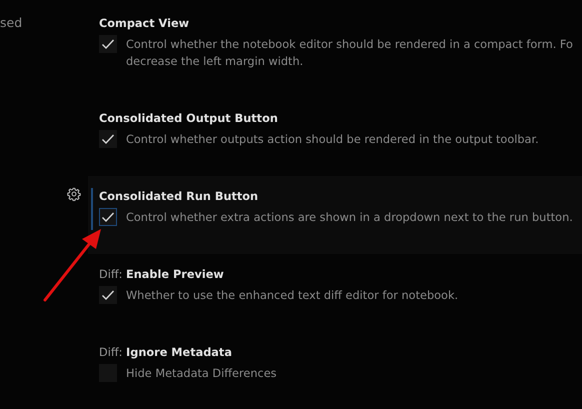 This screenshot has height=409, width=582. What do you see at coordinates (292, 296) in the screenshot?
I see `setting-description: Whether to use the enhanced text diff editor for notebook.` at bounding box center [292, 296].